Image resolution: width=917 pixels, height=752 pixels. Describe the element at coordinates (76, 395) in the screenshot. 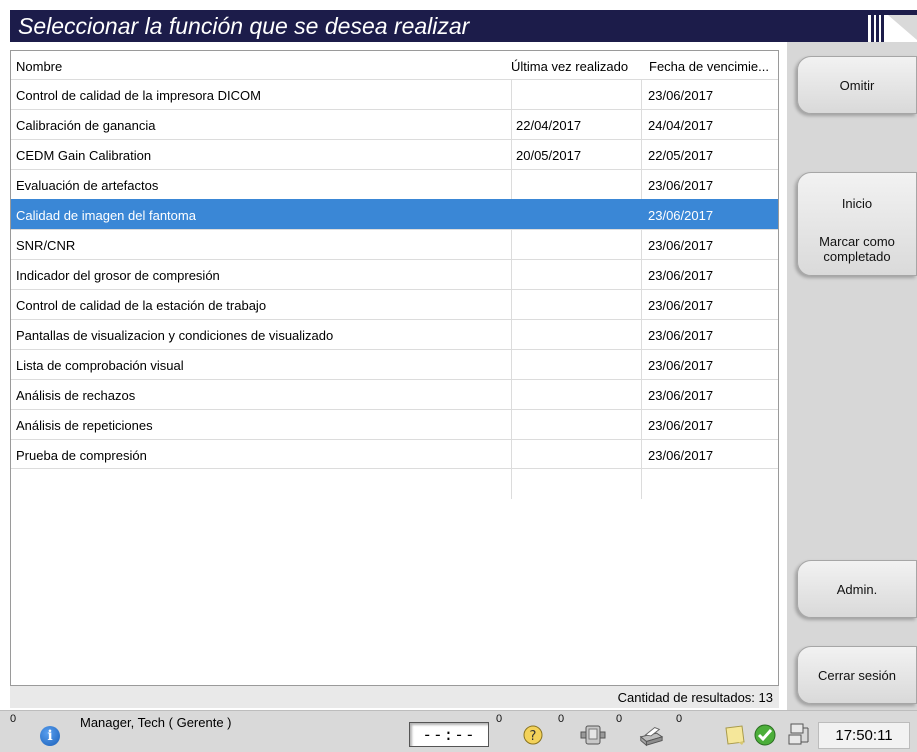

I see `cell-name: Análisis de rechazos` at that location.